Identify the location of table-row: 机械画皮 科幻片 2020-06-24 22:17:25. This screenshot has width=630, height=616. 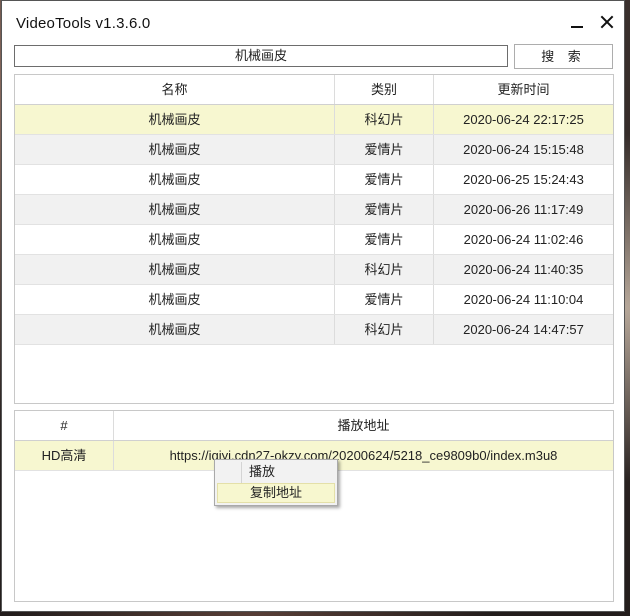
(314, 120).